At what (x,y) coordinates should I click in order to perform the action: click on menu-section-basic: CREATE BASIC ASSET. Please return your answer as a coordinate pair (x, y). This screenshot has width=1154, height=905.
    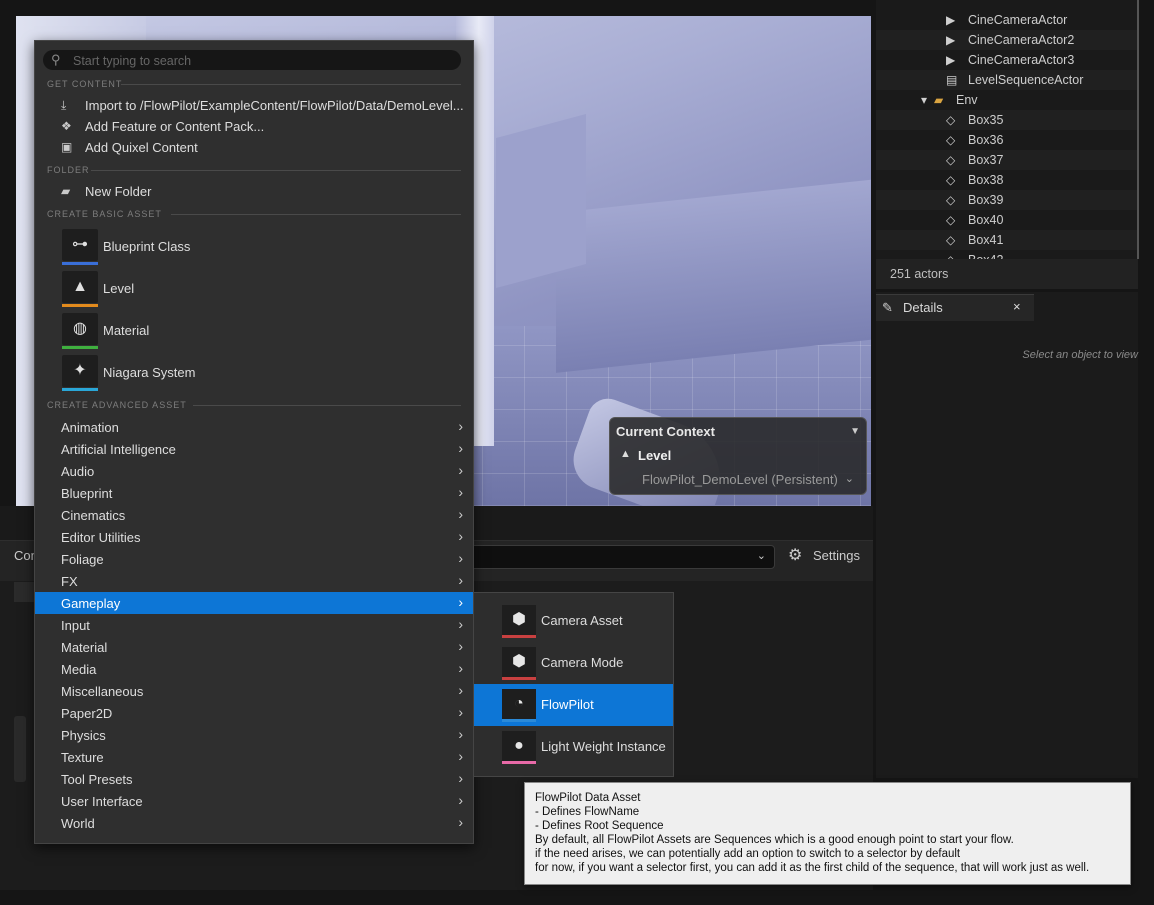
    Looking at the image, I should click on (104, 214).